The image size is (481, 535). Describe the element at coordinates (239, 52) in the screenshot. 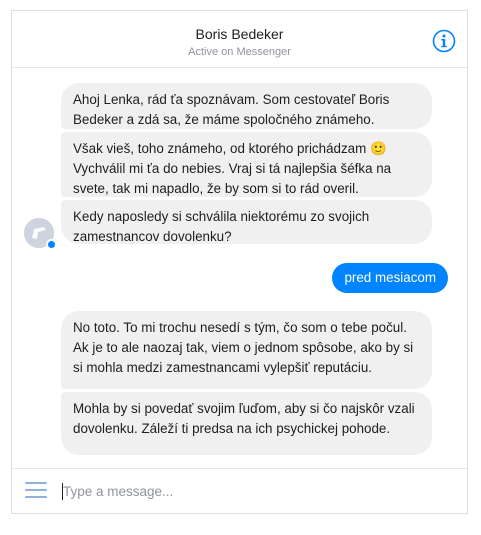

I see `contact-status: Active on Messenger` at that location.